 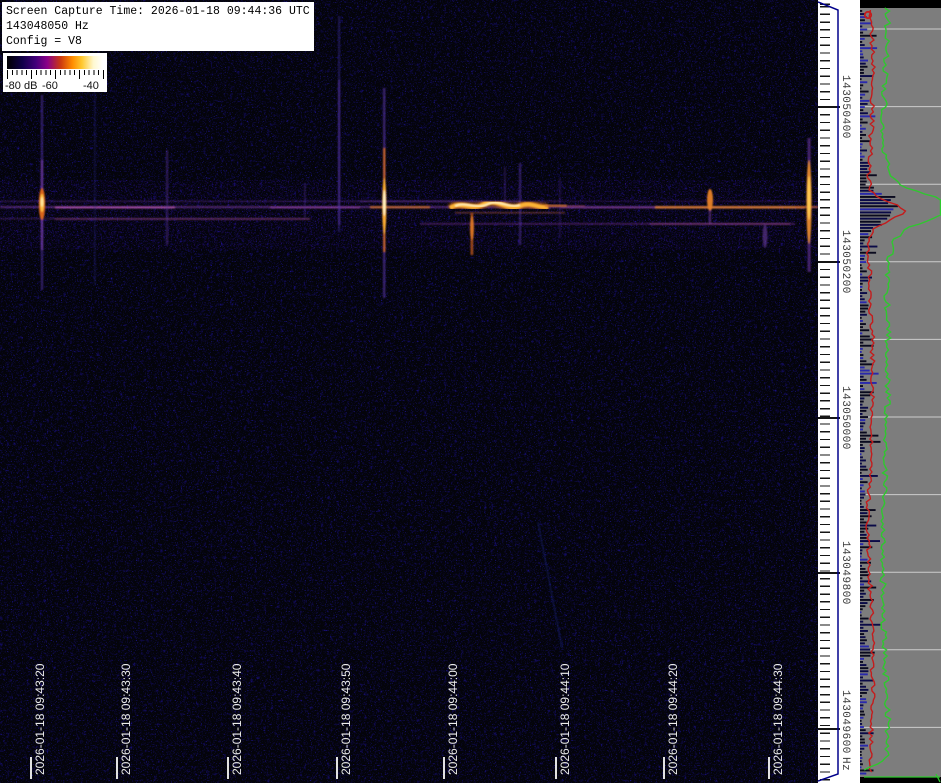 I want to click on frequency-tick-label: 143050400, so click(x=845, y=107).